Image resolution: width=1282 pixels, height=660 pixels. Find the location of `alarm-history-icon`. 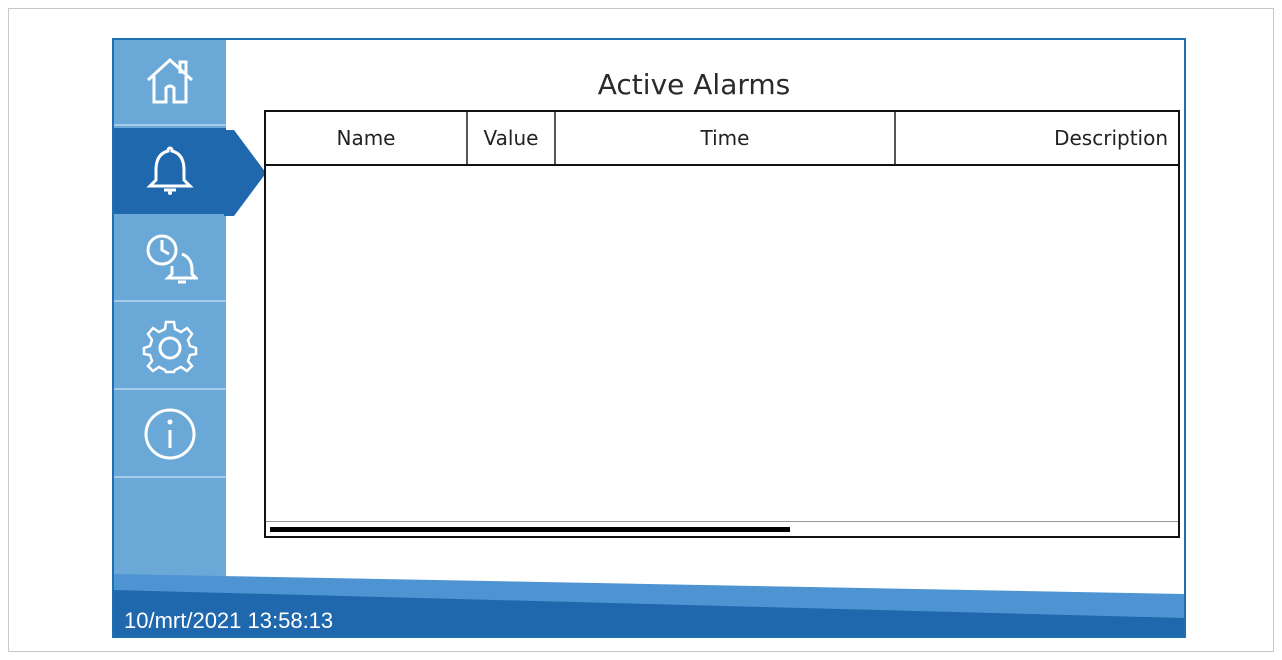

alarm-history-icon is located at coordinates (172, 259).